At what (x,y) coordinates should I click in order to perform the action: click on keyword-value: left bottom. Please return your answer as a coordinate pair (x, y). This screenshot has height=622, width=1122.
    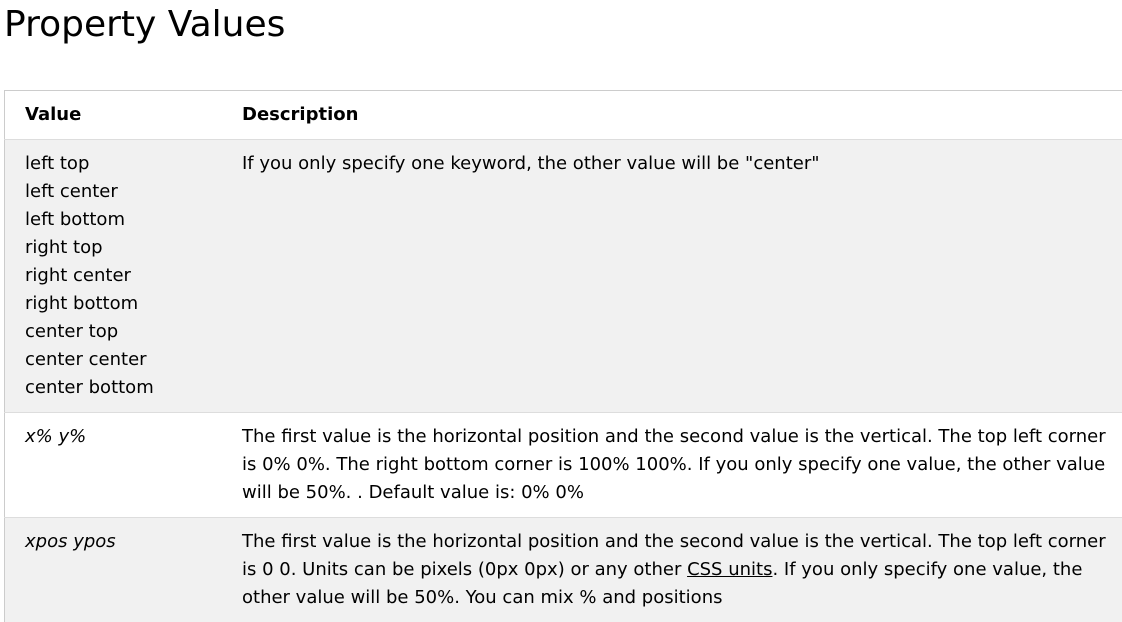
    Looking at the image, I should click on (75, 219).